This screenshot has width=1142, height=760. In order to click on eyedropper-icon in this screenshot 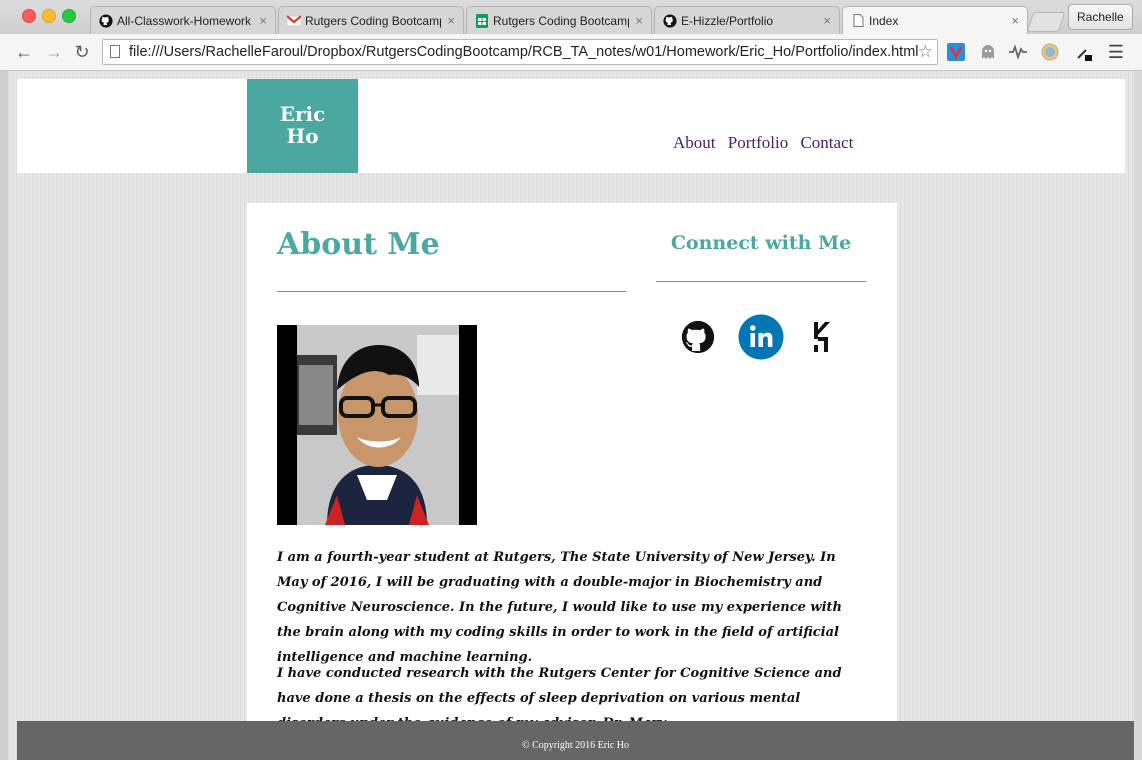, I will do `click(1084, 52)`.